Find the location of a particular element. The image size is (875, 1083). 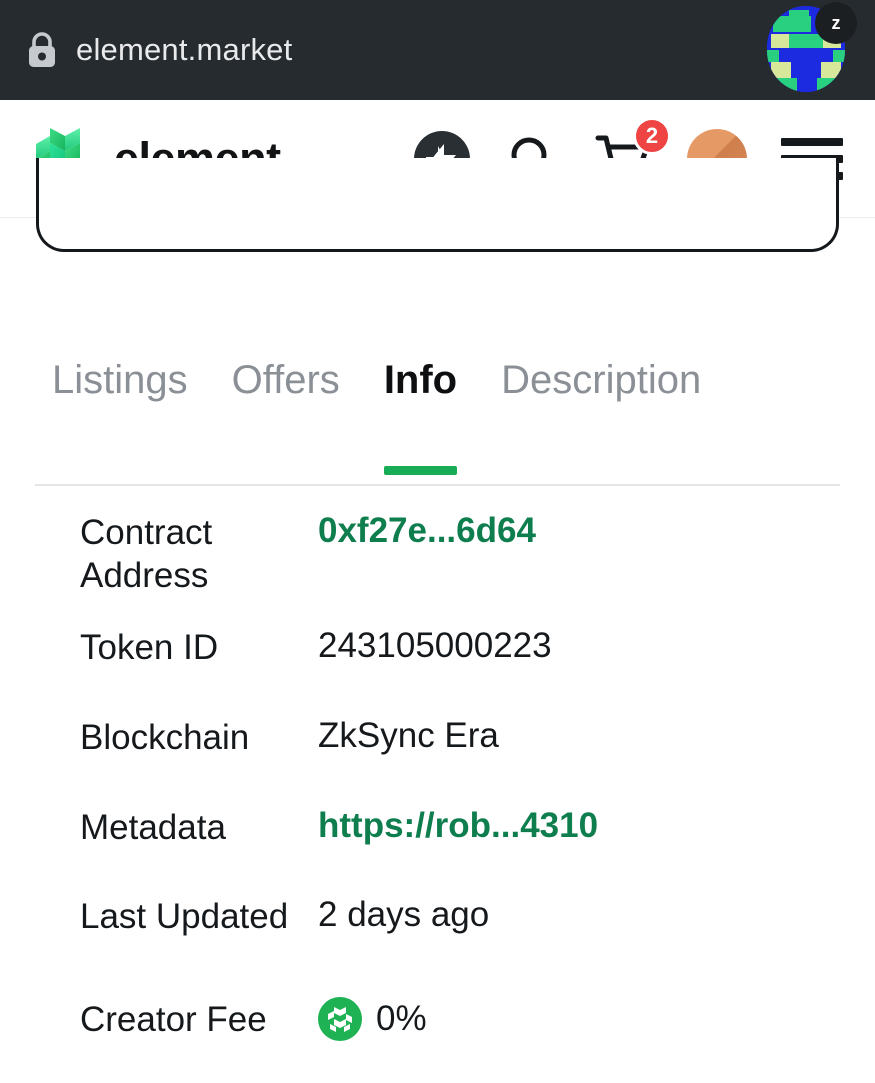

creator-fee-value: 0% is located at coordinates (401, 1018).